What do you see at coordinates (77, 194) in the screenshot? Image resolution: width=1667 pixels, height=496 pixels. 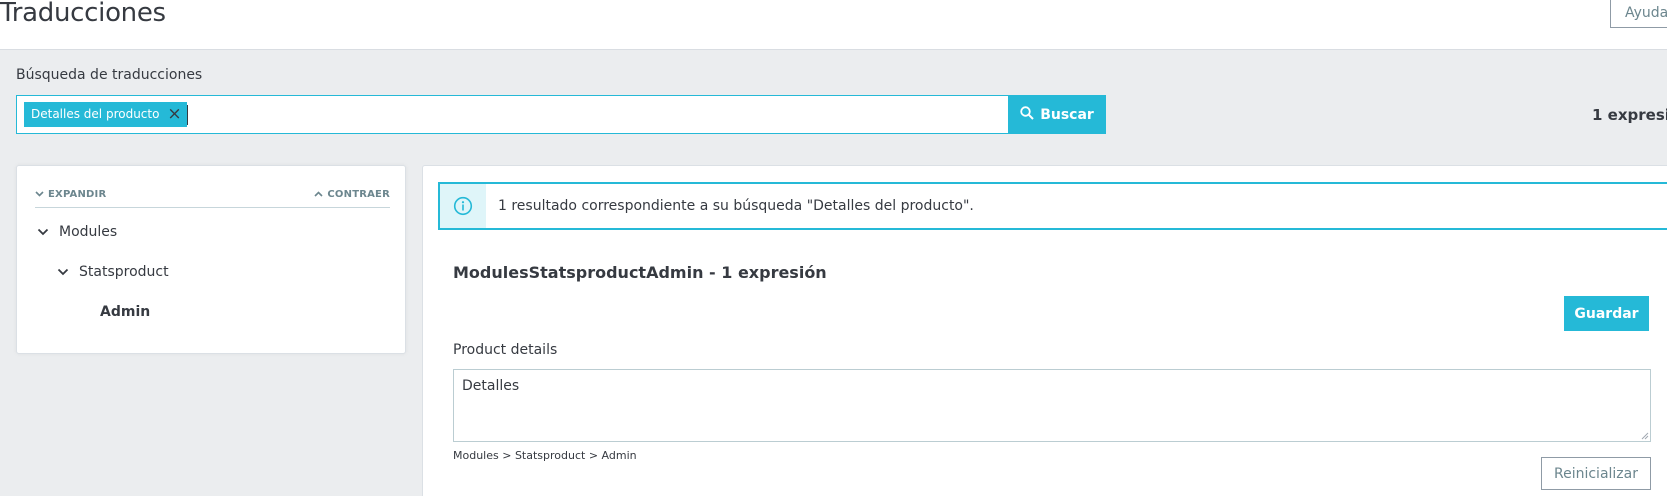 I see `expand-all-label: EXPANDIR` at bounding box center [77, 194].